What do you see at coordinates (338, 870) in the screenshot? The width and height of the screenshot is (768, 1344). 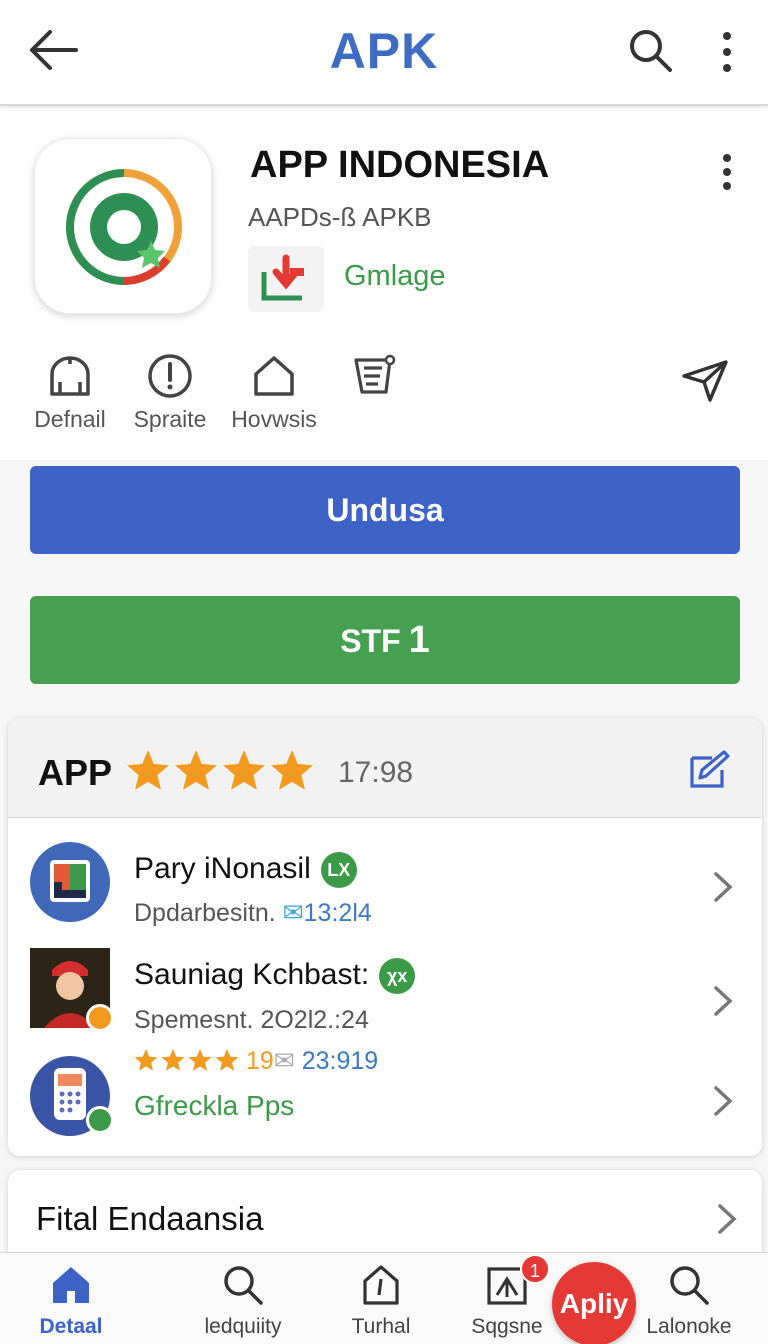 I see `verified-badge: LX` at bounding box center [338, 870].